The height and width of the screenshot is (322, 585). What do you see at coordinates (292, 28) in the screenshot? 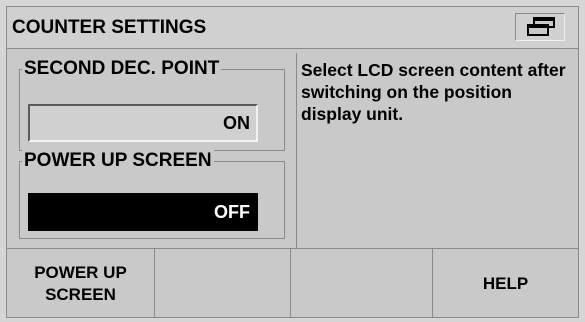
I see `title-bar: COUNTER SETTINGS` at bounding box center [292, 28].